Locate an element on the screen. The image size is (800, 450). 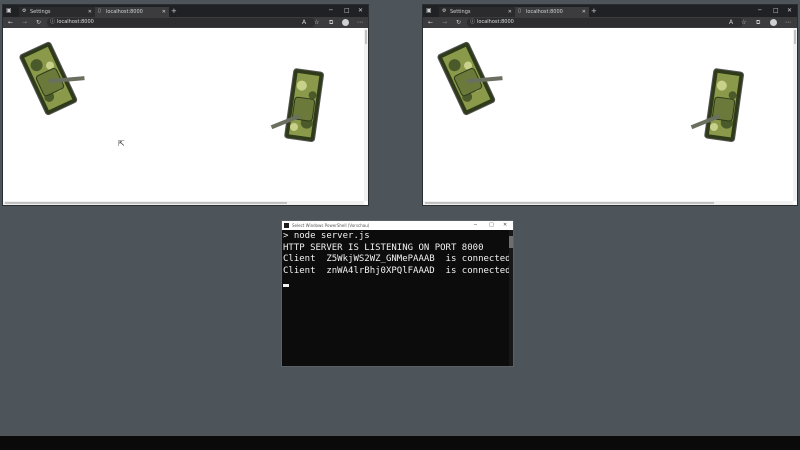
terminal-line: Client znWA4lrBhj0XPQlFAAAD is connected is located at coordinates (397, 270).